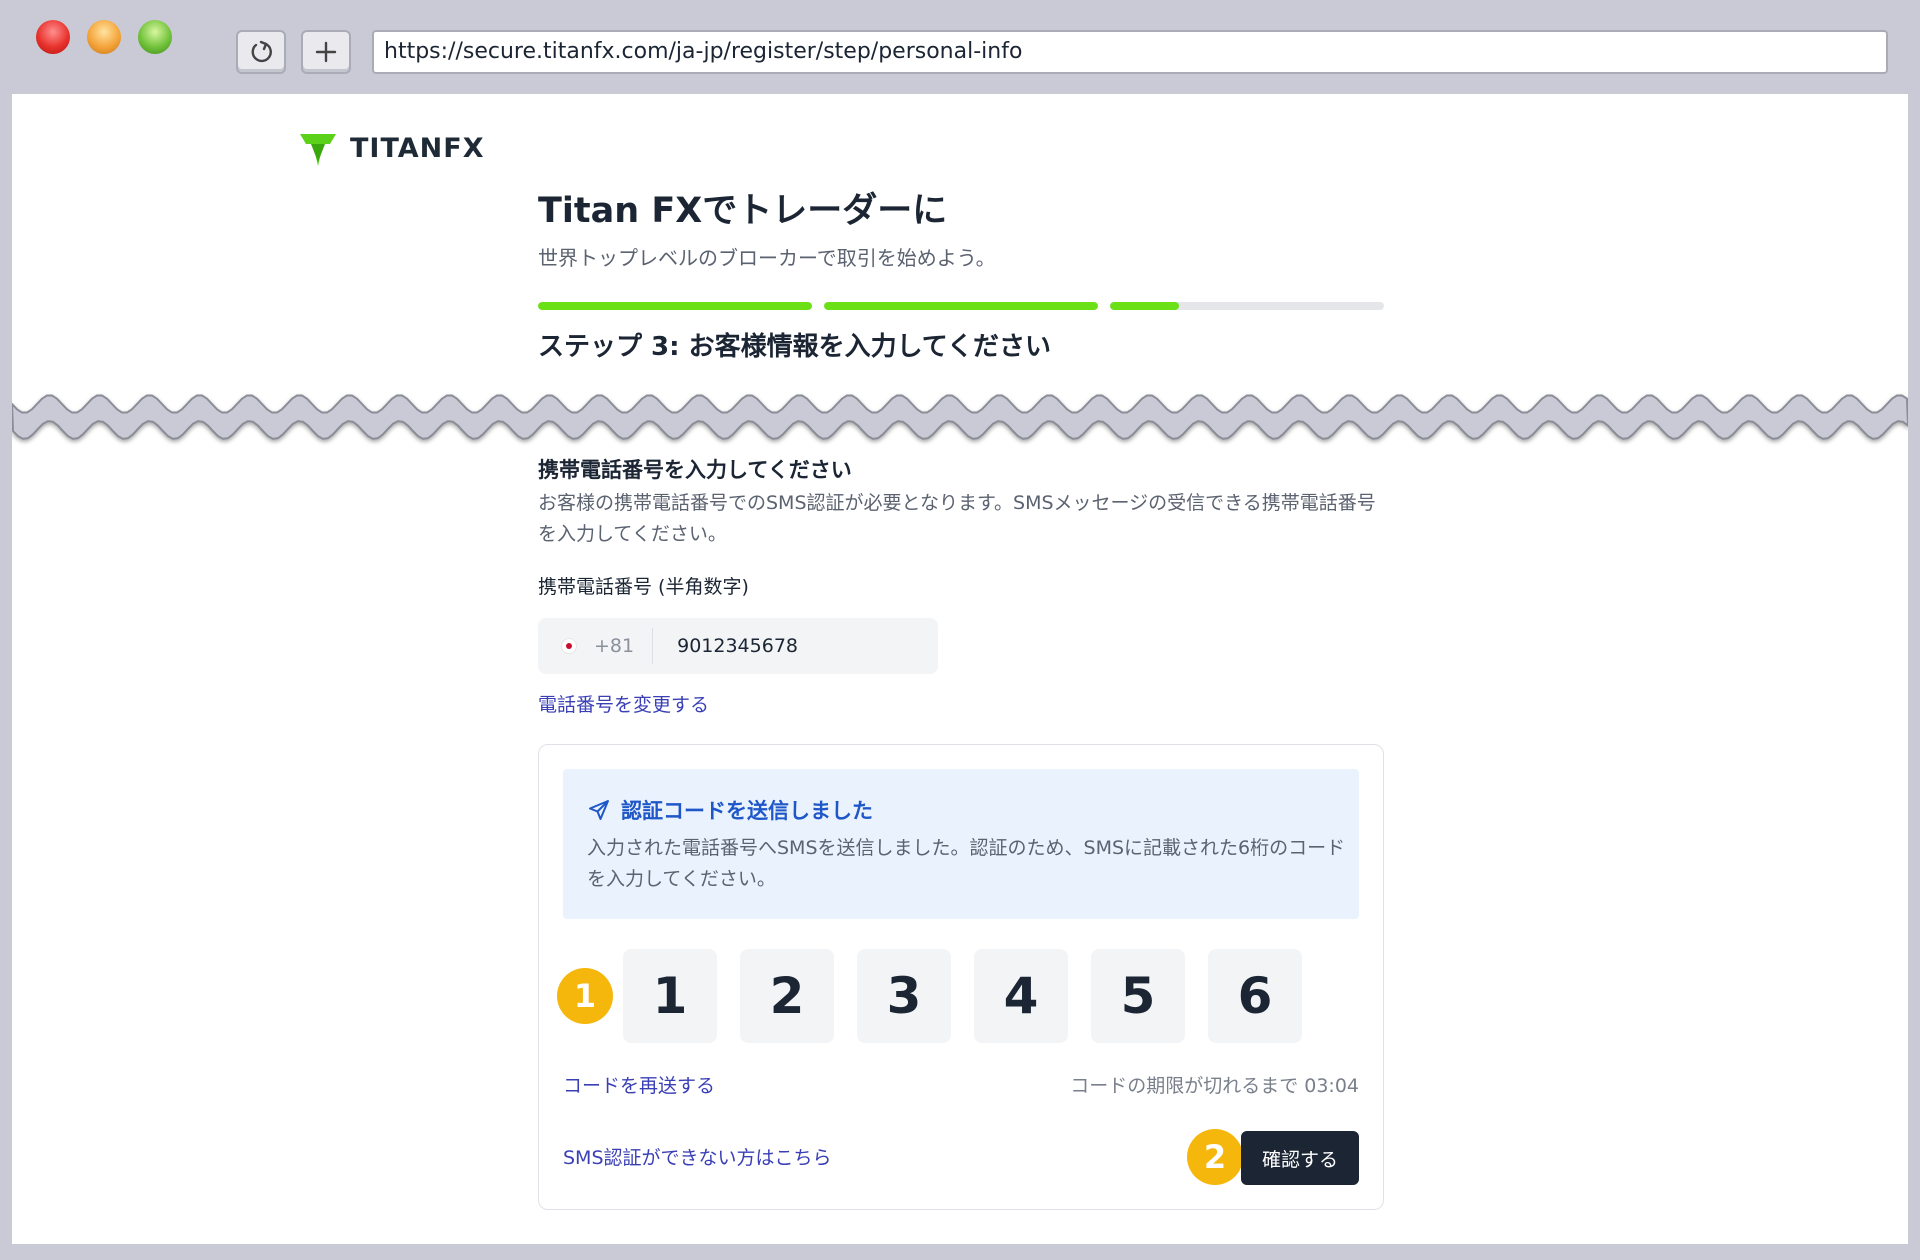 This screenshot has height=1260, width=1920. Describe the element at coordinates (1300, 1158) in the screenshot. I see `confirm-button: 確認する` at that location.